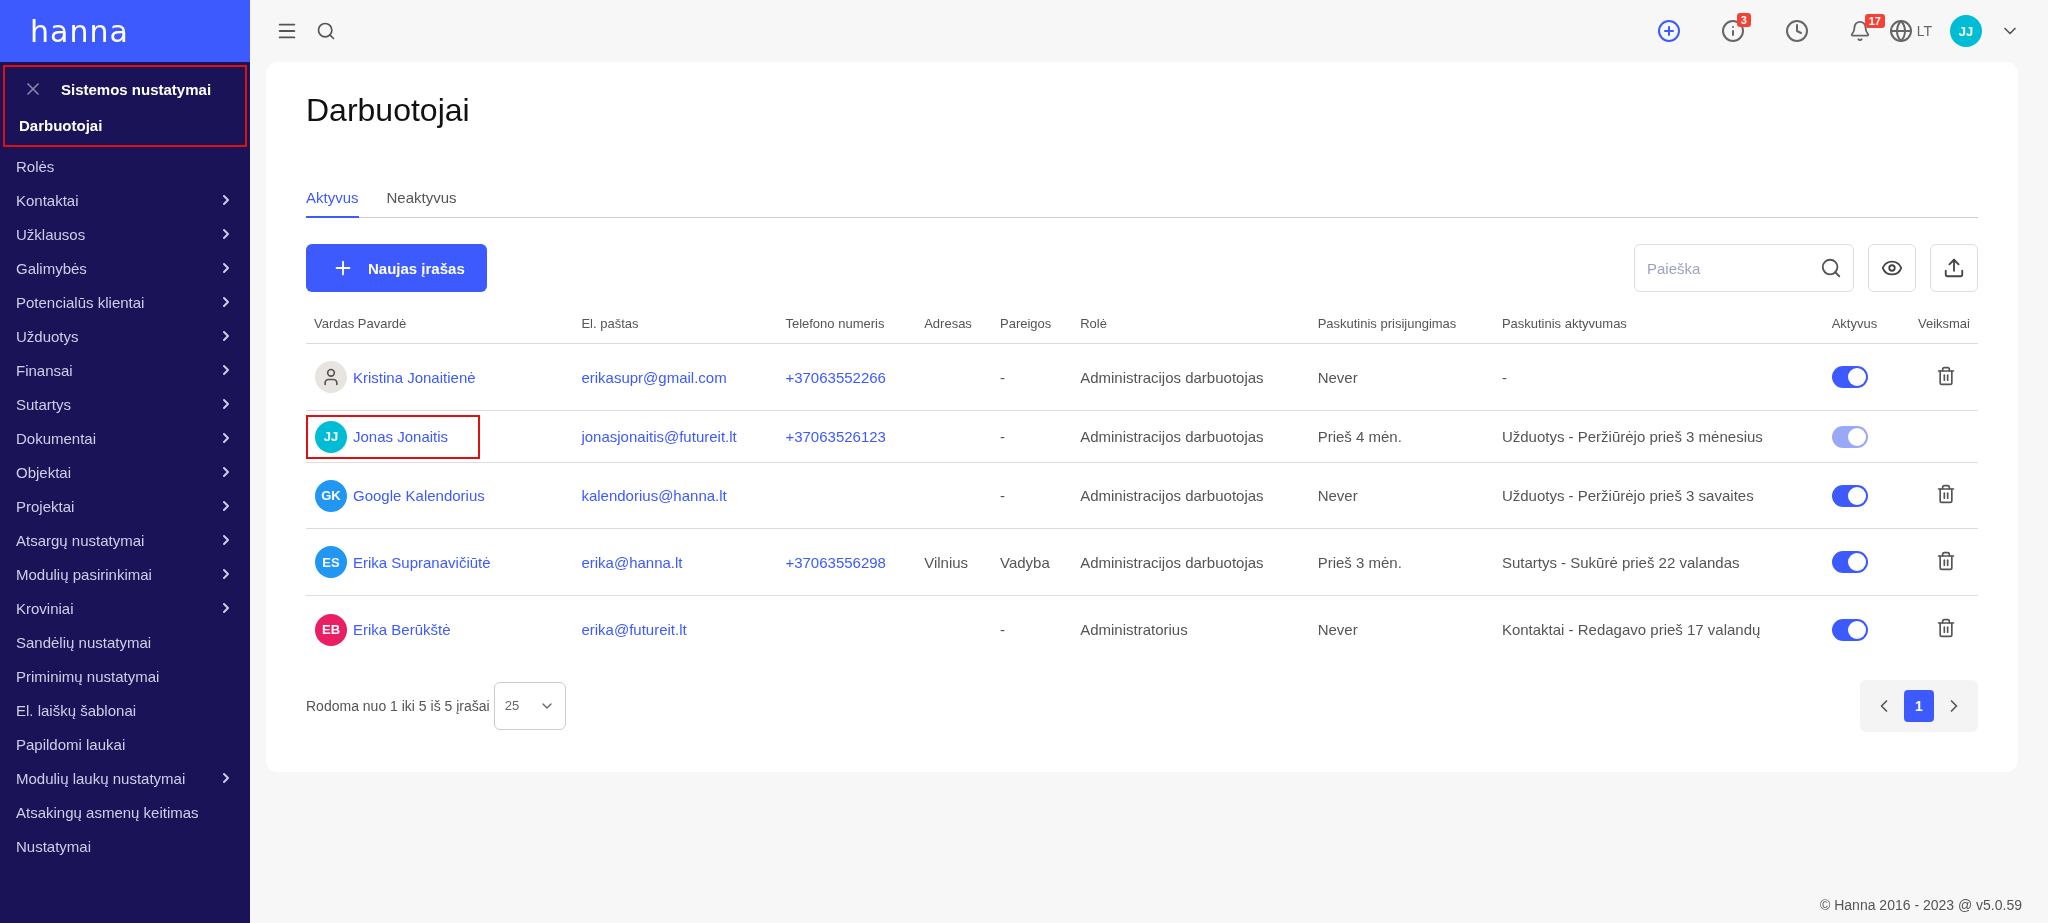 This screenshot has width=2048, height=923. Describe the element at coordinates (125, 676) in the screenshot. I see `sidebar-item: Priminimų nustatymai` at that location.